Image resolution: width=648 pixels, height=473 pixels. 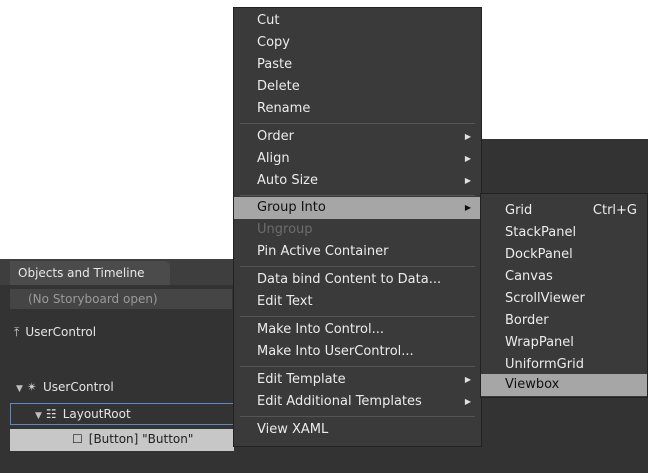 I want to click on submenu-item-wrappanel: WrapPanel, so click(x=564, y=343).